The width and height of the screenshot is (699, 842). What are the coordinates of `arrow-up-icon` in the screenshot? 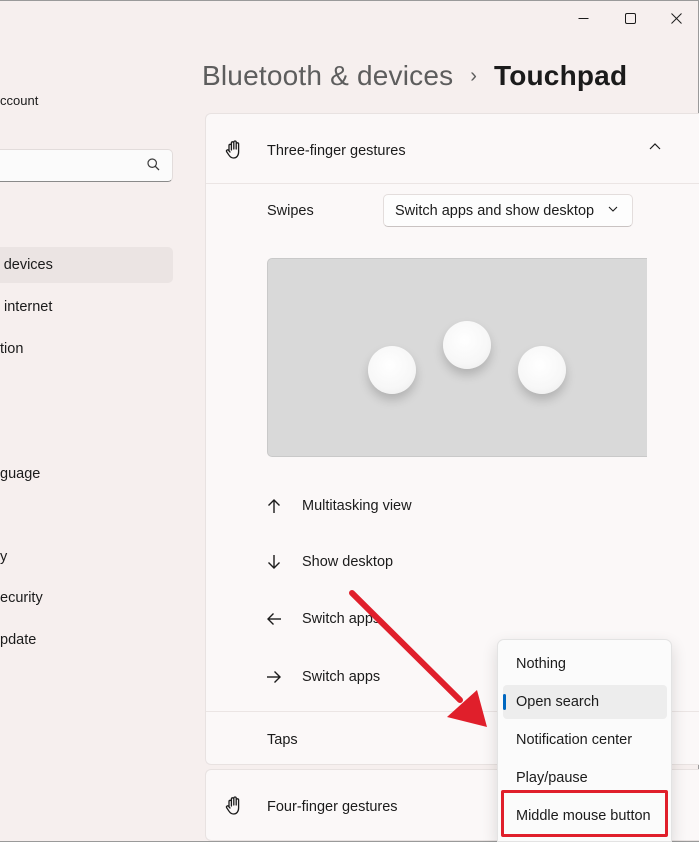 It's located at (274, 506).